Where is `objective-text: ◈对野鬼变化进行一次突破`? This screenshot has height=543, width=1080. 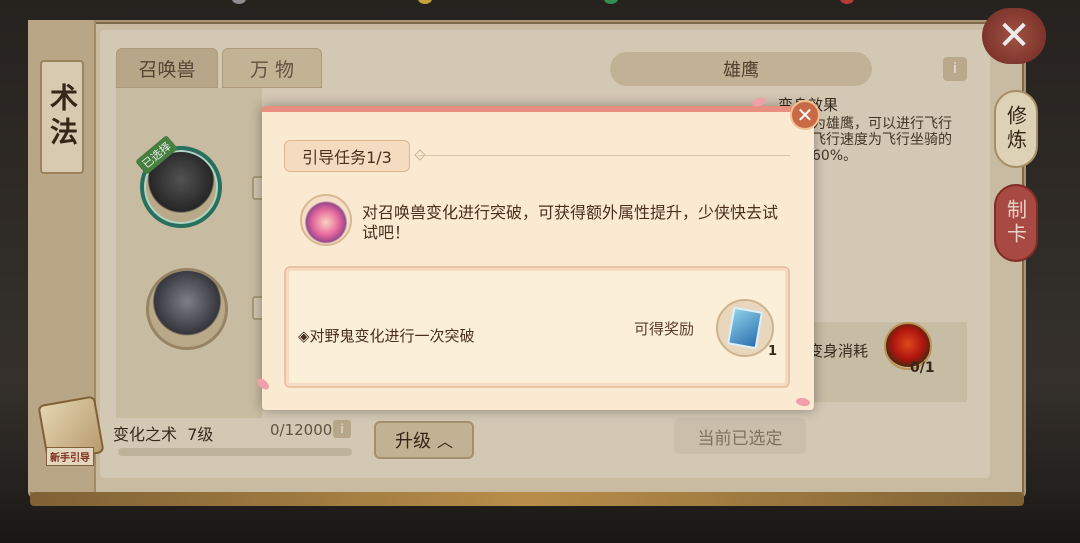
objective-text: ◈对野鬼变化进行一次突破 is located at coordinates (386, 336).